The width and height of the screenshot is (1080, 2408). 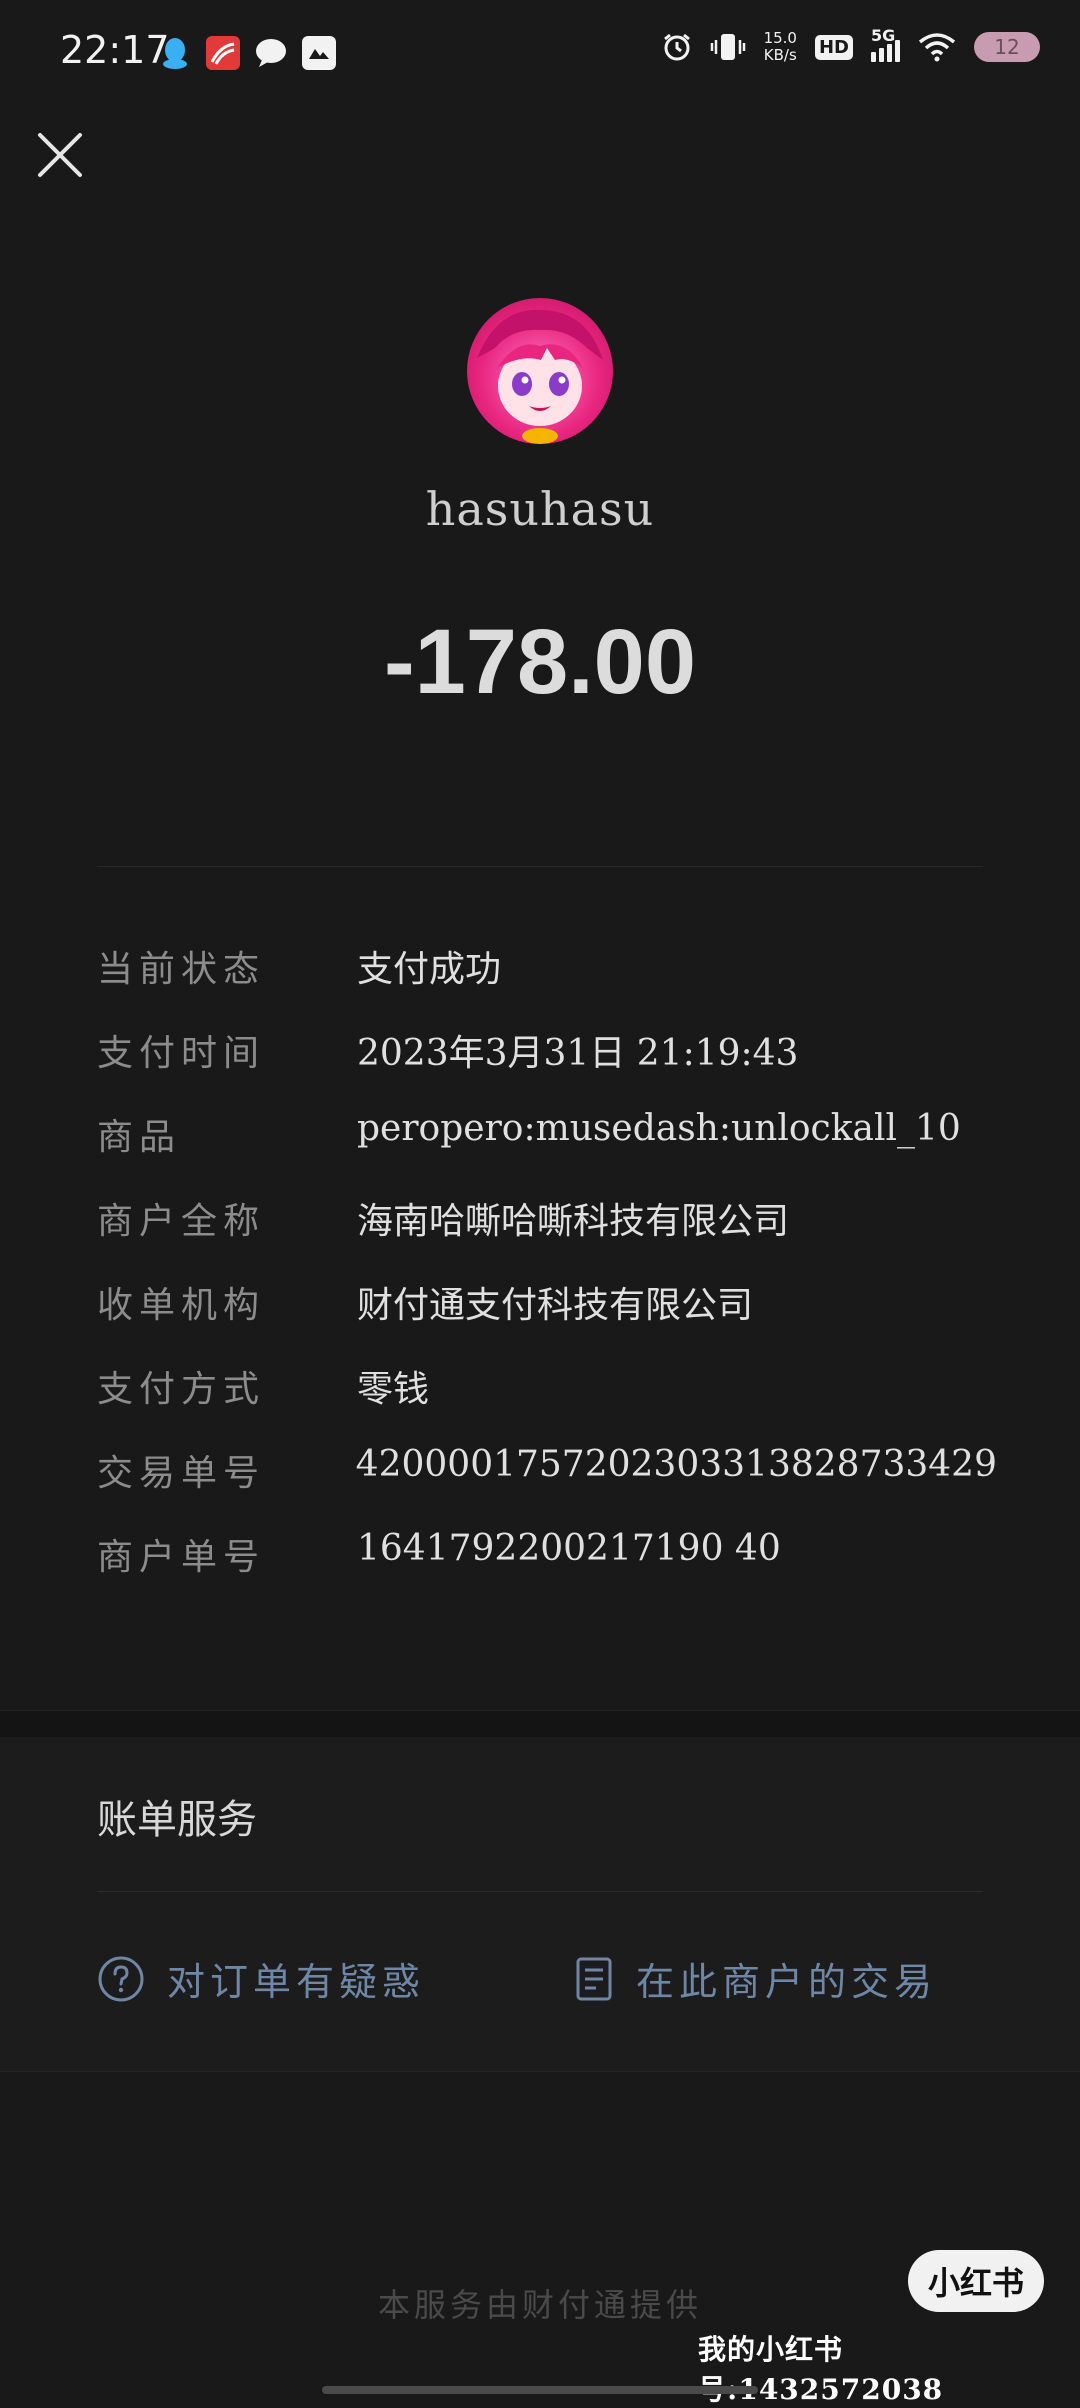 What do you see at coordinates (181, 1473) in the screenshot?
I see `detail-label: 交易单号` at bounding box center [181, 1473].